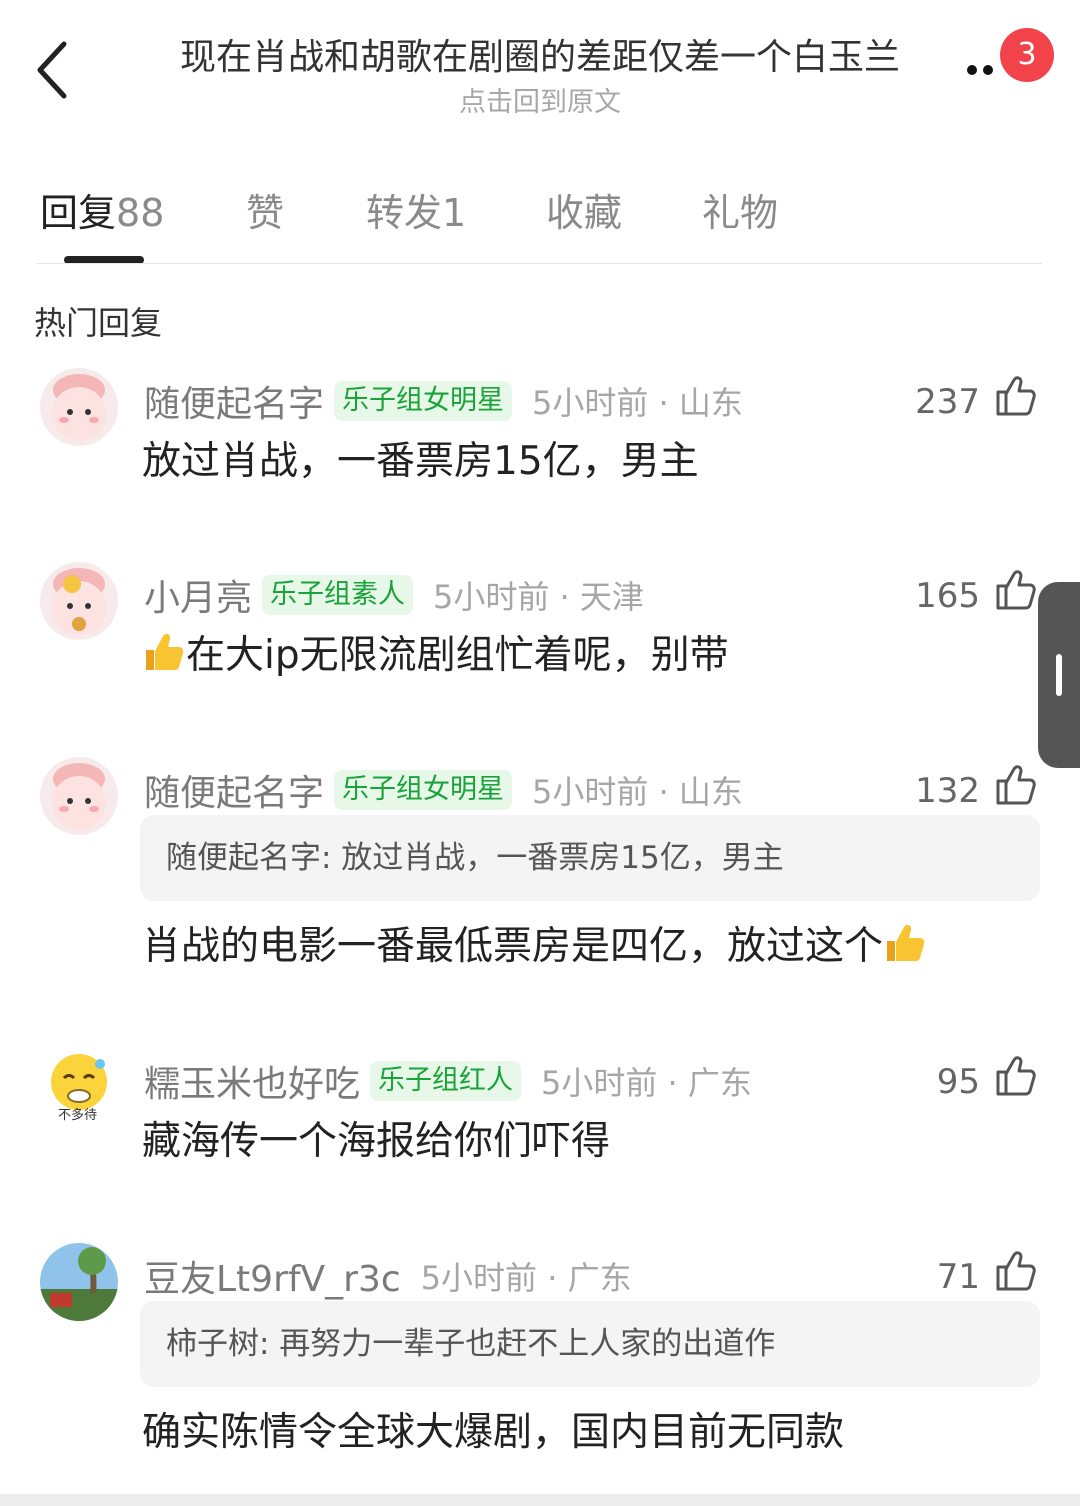 The width and height of the screenshot is (1080, 1506). I want to click on username: 糯玉米也好吃, so click(252, 1081).